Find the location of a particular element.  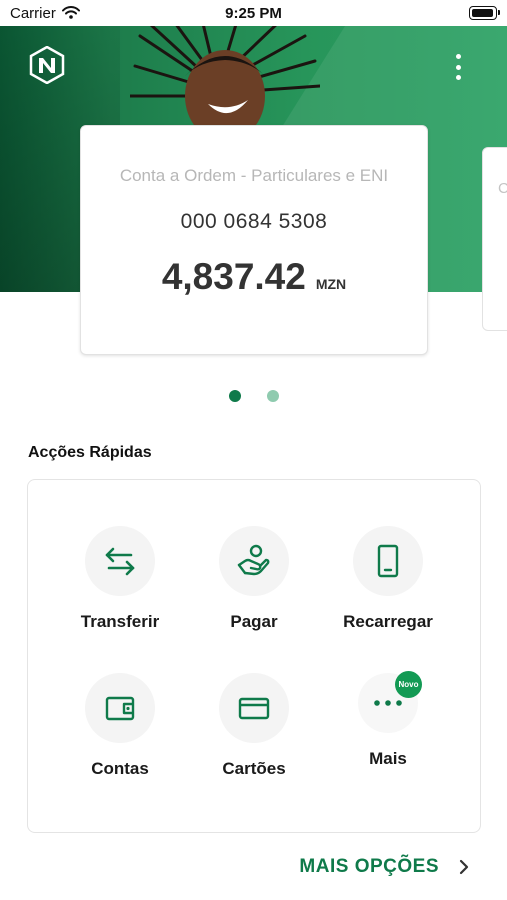

next-account-name: C is located at coordinates (502, 188).